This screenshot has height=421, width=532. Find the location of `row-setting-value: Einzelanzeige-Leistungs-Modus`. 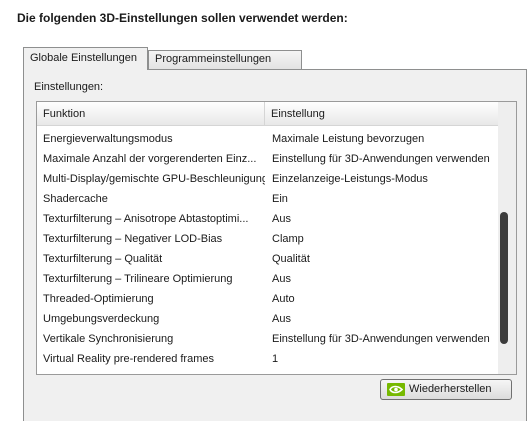

row-setting-value: Einzelanzeige-Leistungs-Modus is located at coordinates (384, 179).